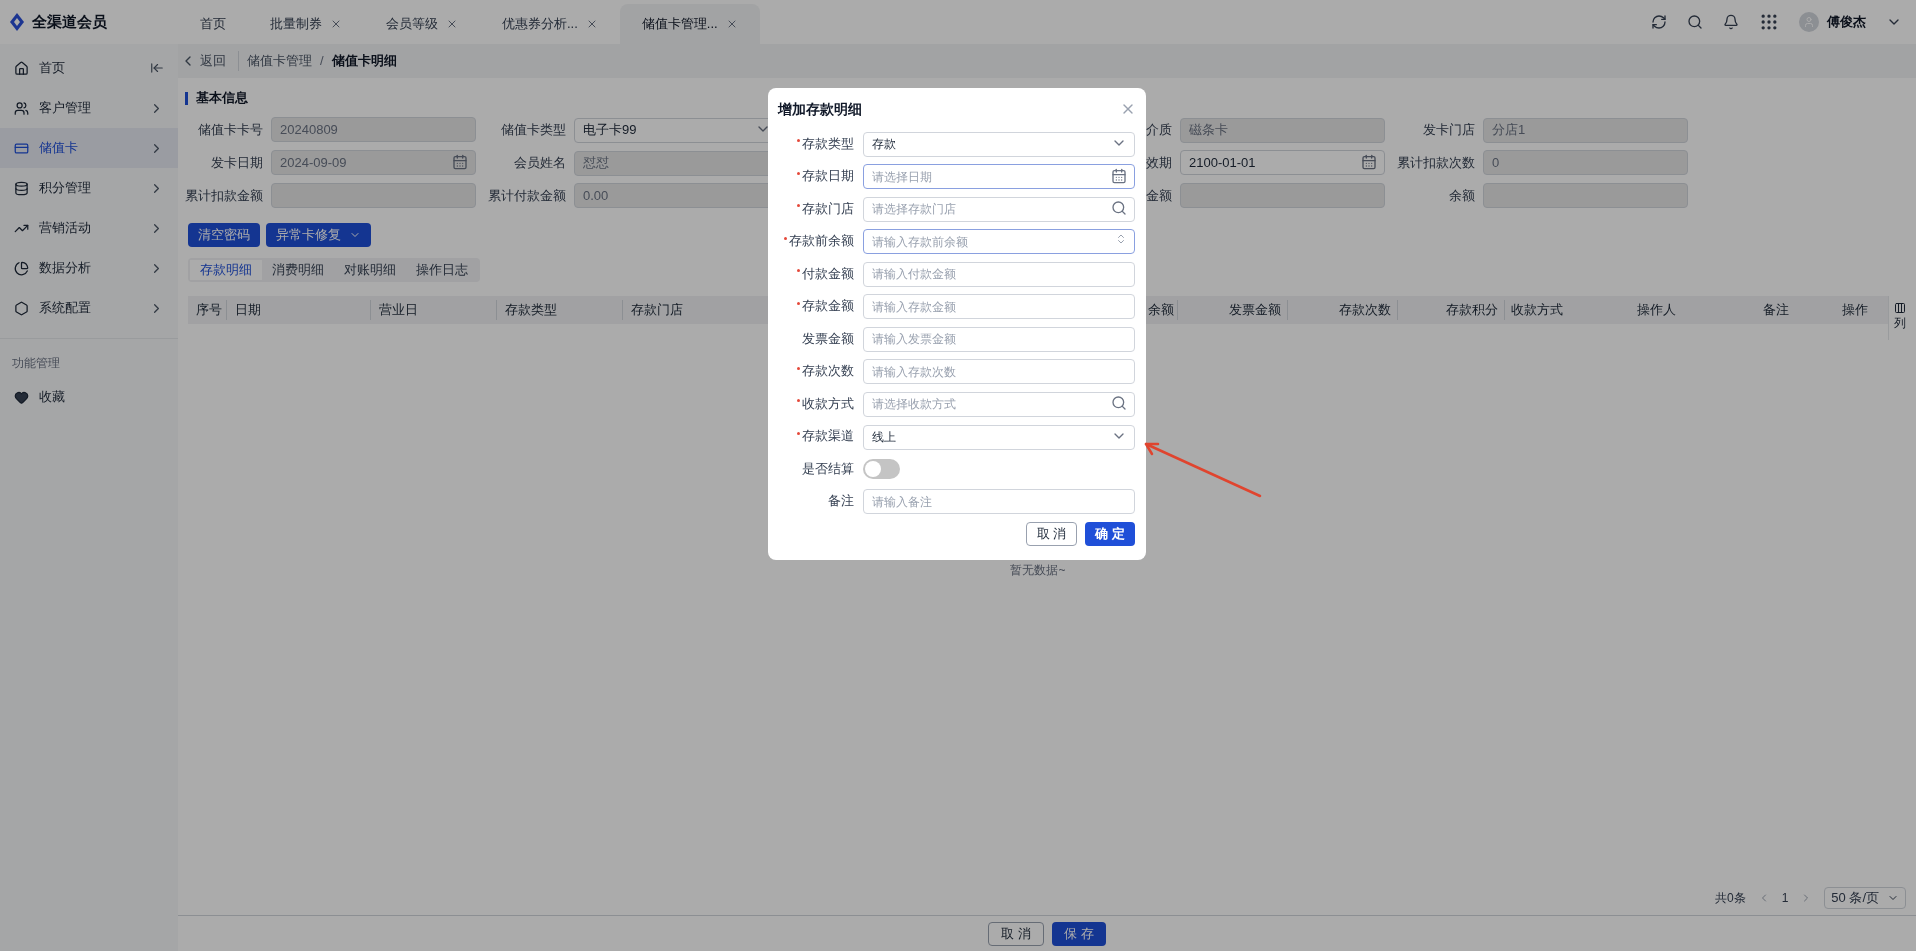  I want to click on field-label: 存款日期, so click(828, 176).